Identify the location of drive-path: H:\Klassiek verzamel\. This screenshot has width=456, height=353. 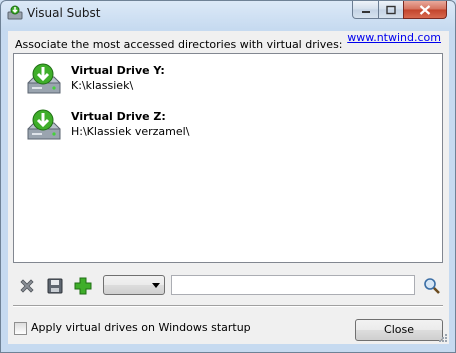
(130, 131).